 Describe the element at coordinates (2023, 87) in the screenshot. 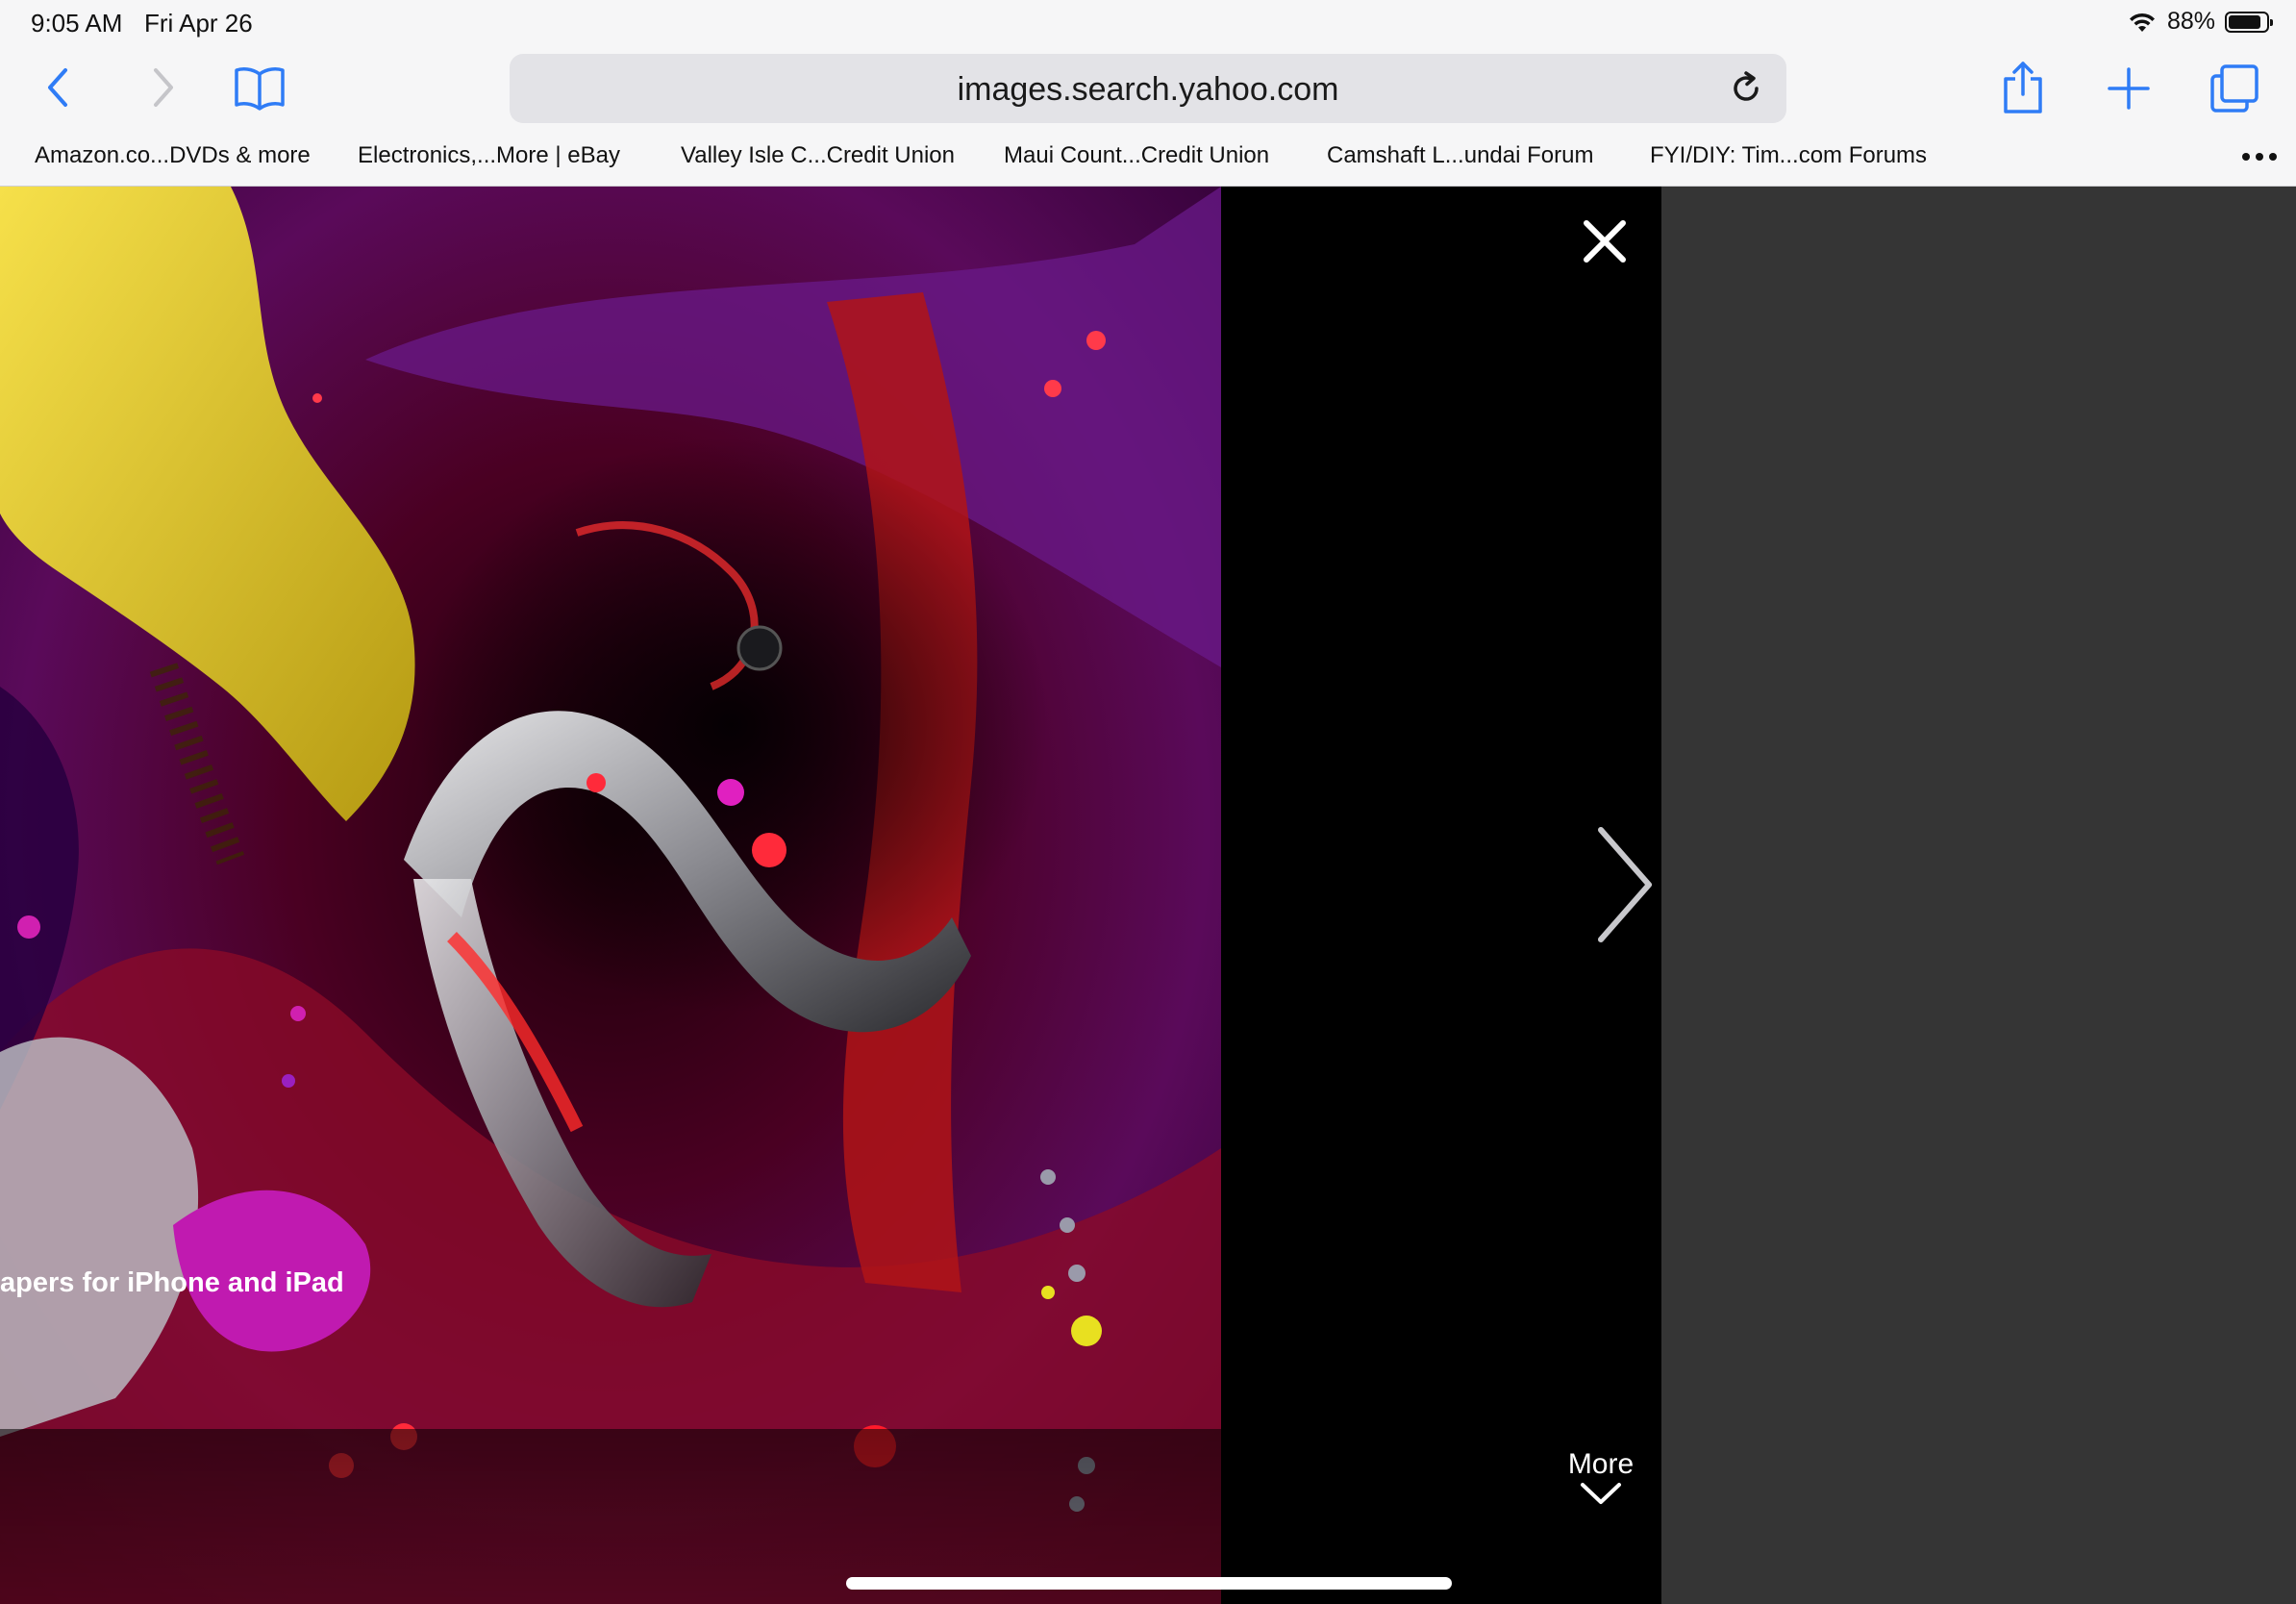

I see `share-icon` at that location.